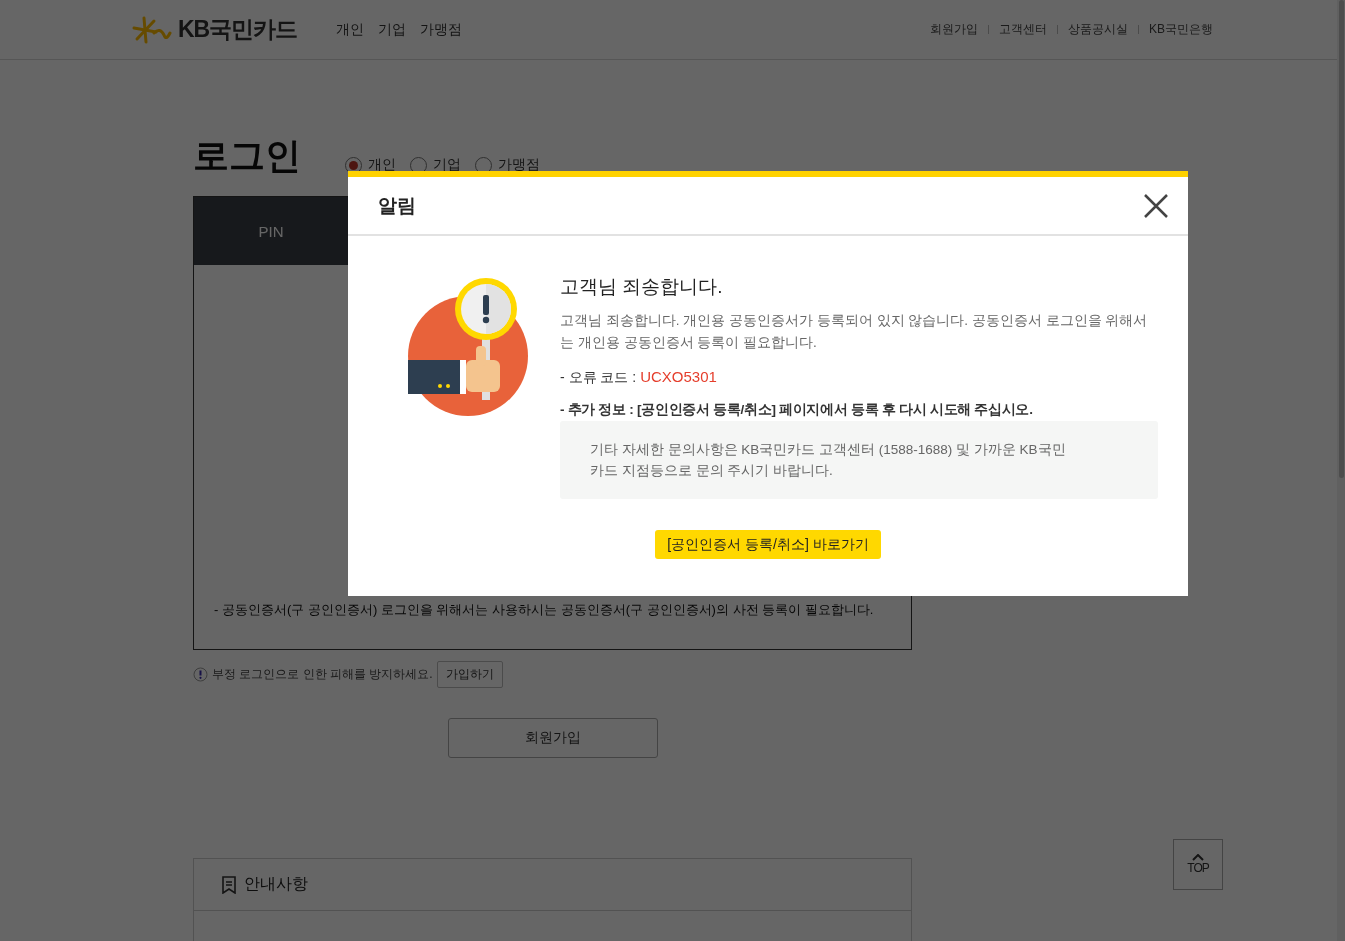 The width and height of the screenshot is (1345, 941). I want to click on util-link: 상품공시실, so click(1098, 29).